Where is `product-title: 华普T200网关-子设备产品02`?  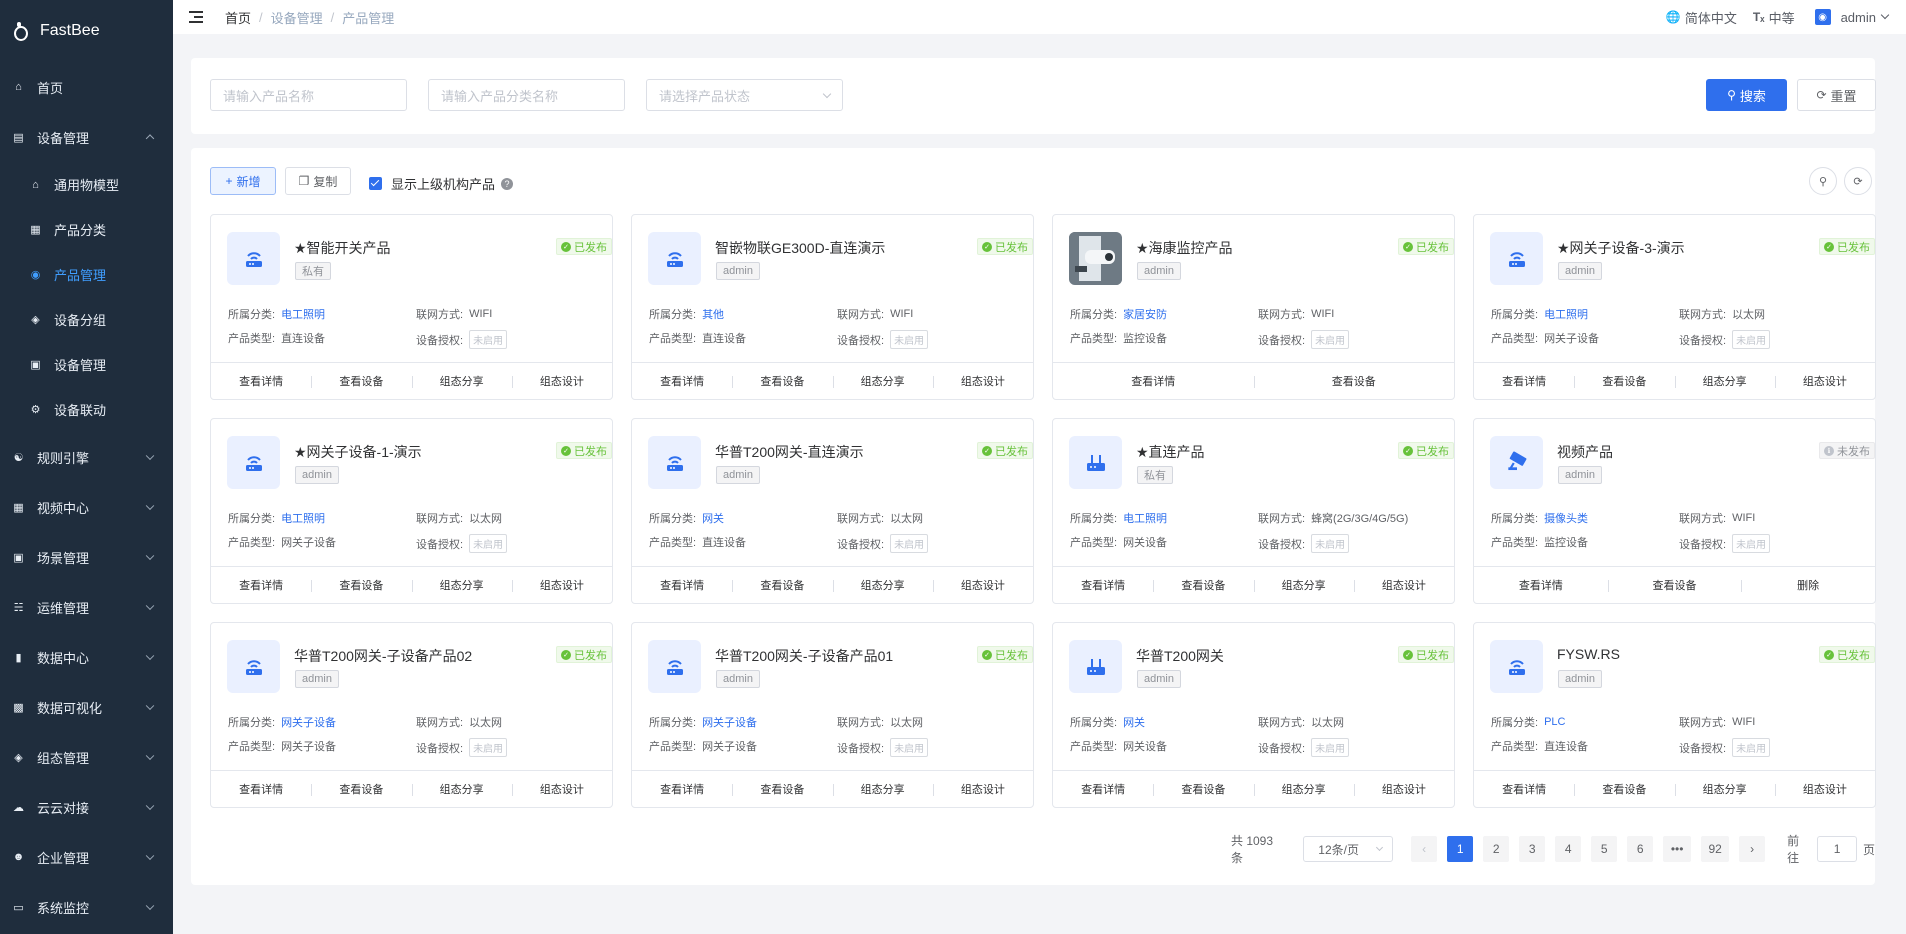
product-title: 华普T200网关-子设备产品02 is located at coordinates (383, 656).